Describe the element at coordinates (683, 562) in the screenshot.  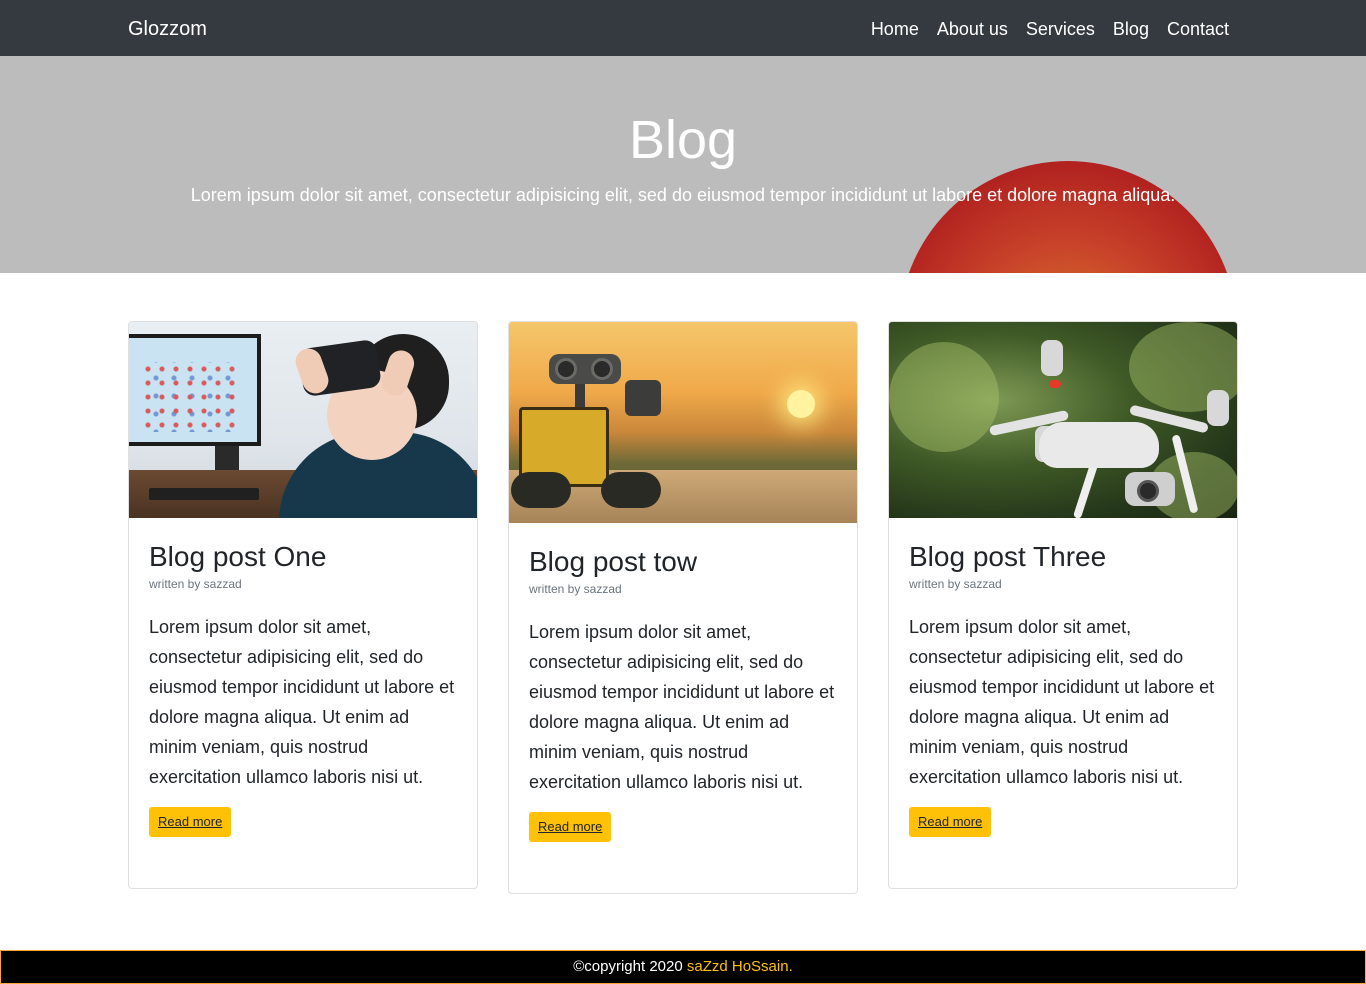
I see `card-title: Blog post tow` at that location.